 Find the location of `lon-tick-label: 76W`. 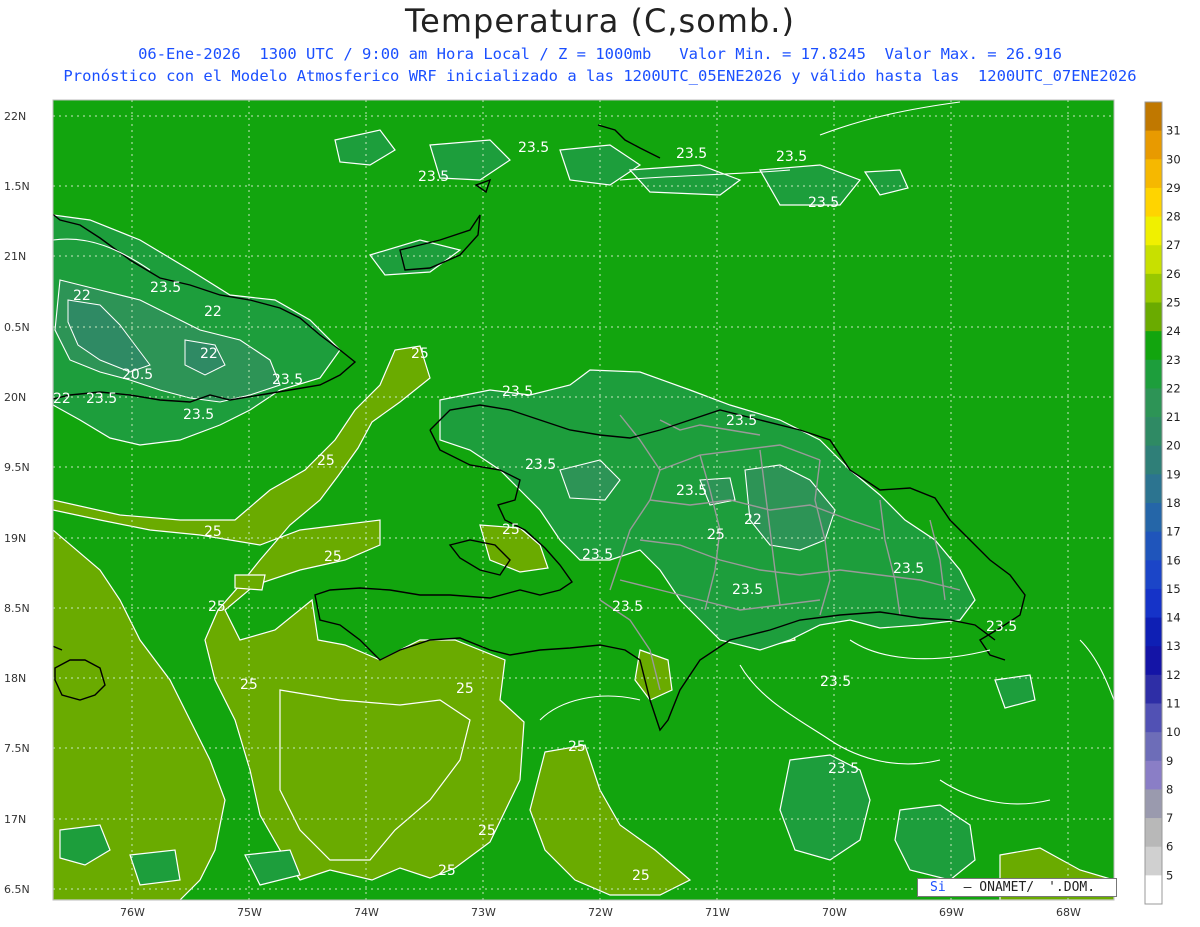

lon-tick-label: 76W is located at coordinates (132, 912).